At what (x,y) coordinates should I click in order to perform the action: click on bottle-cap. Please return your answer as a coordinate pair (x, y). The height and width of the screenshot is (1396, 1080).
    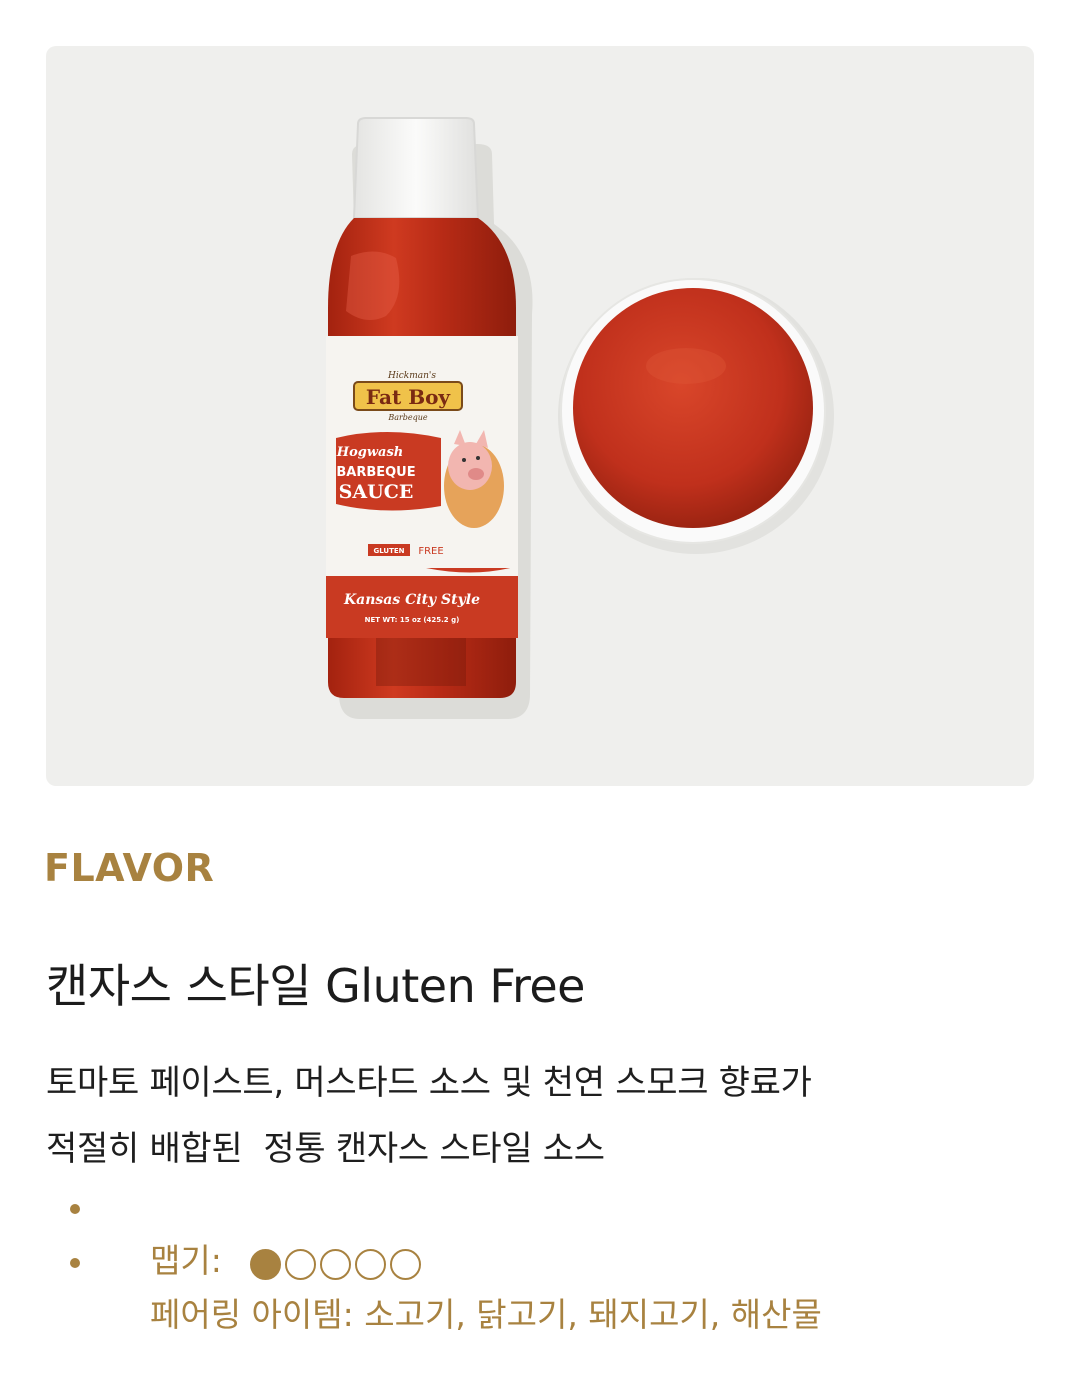
    Looking at the image, I should click on (416, 168).